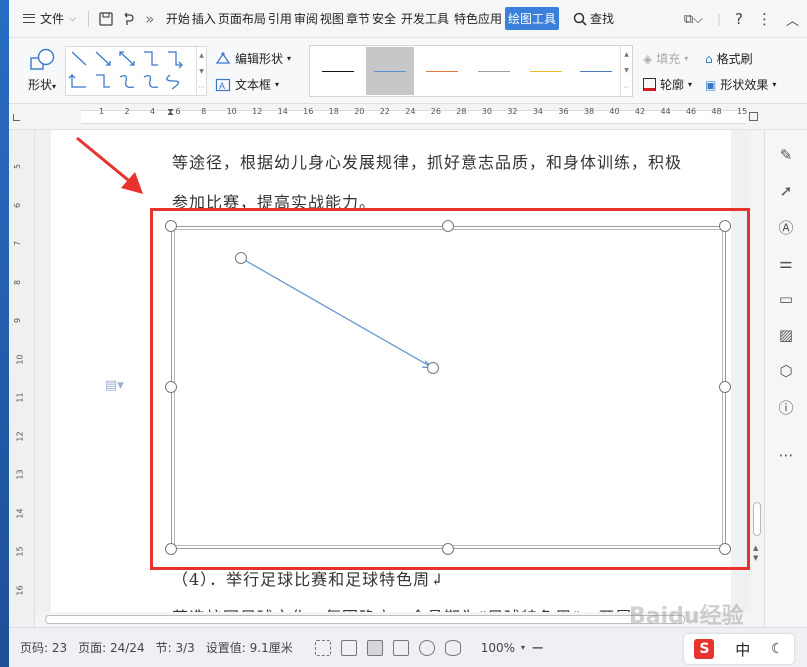 The image size is (807, 667). What do you see at coordinates (280, 18) in the screenshot?
I see `tab-references: 引用` at bounding box center [280, 18].